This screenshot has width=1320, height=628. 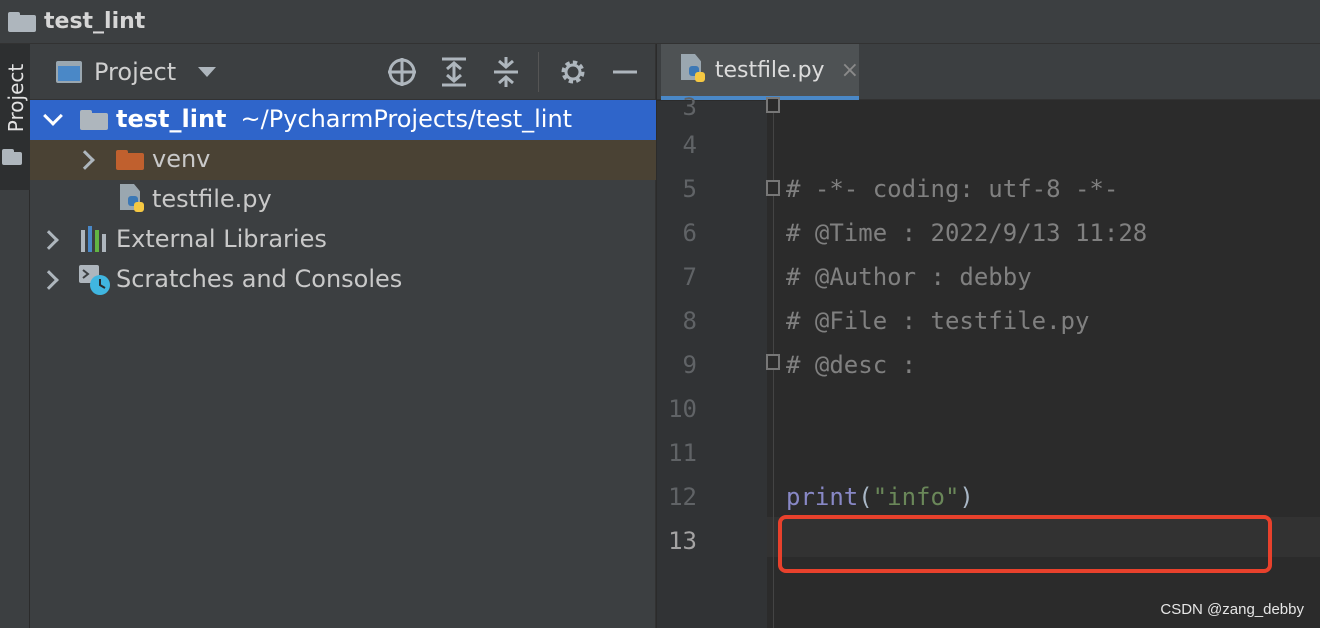 What do you see at coordinates (69, 71) in the screenshot?
I see `project-window-icon` at bounding box center [69, 71].